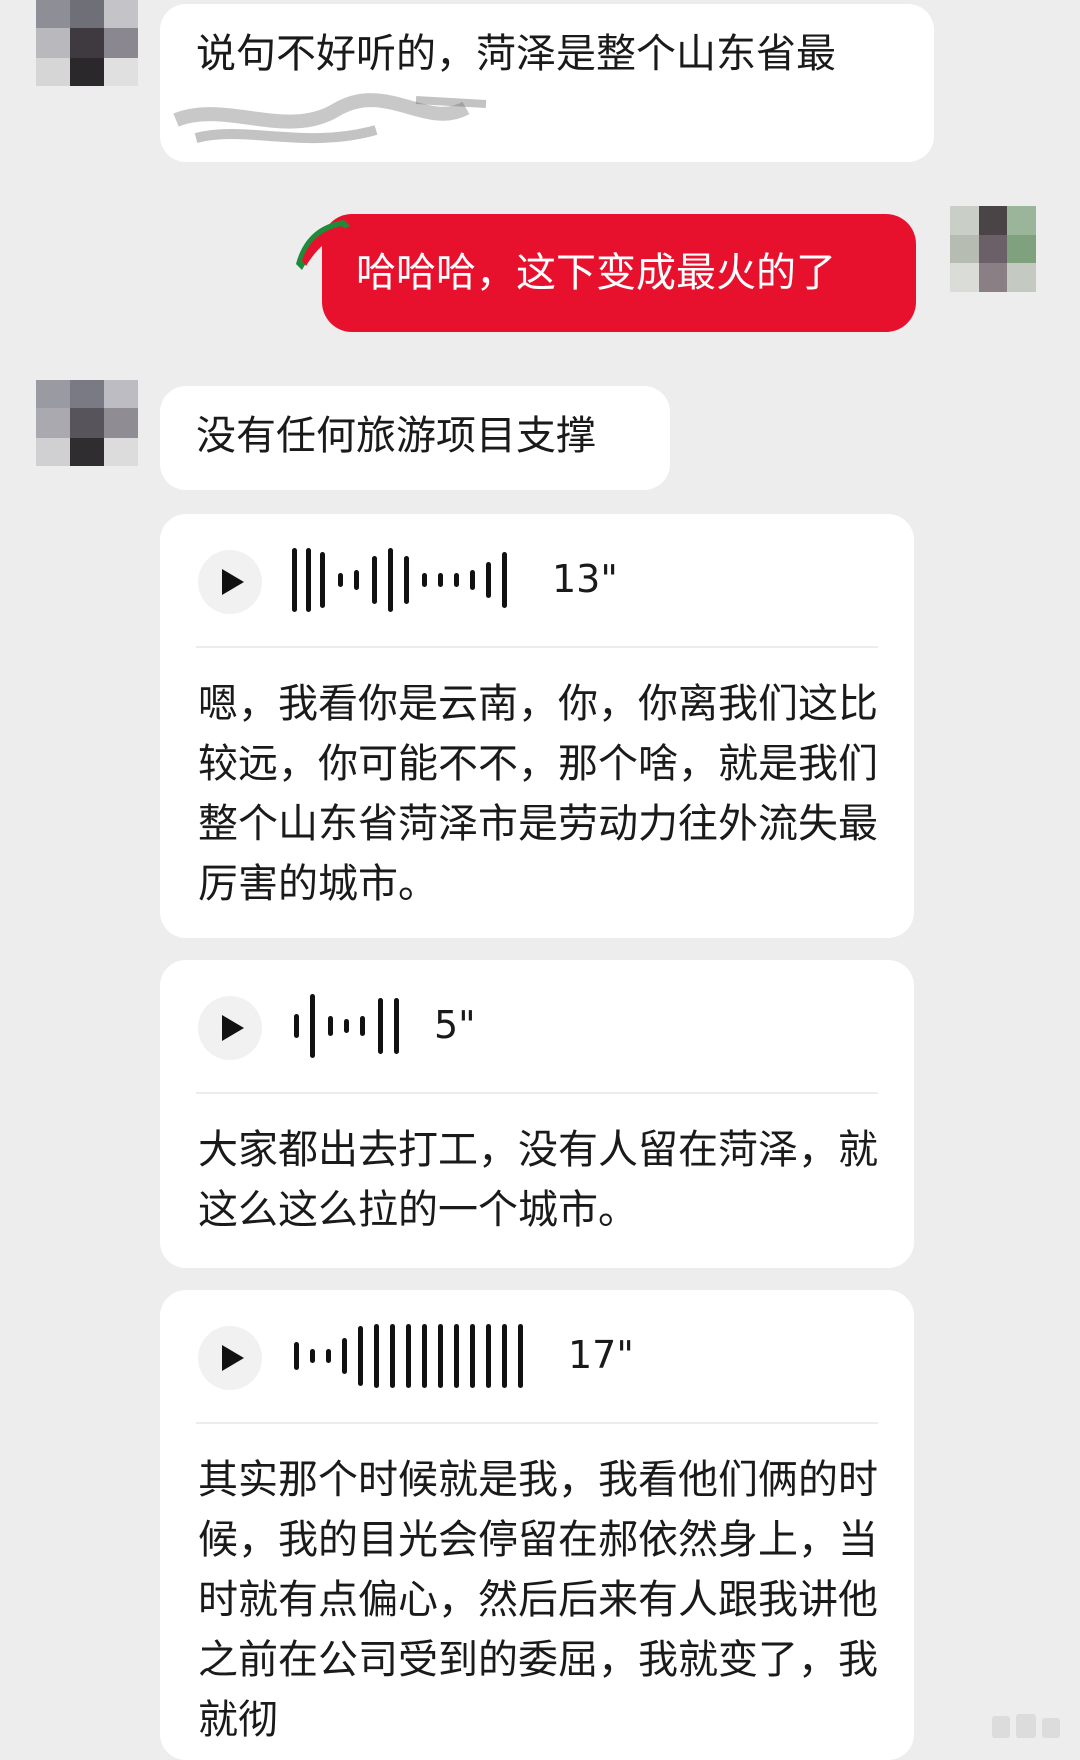  I want to click on sent-message-bubble: 哈哈哈，这下变成最火的了, so click(619, 273).